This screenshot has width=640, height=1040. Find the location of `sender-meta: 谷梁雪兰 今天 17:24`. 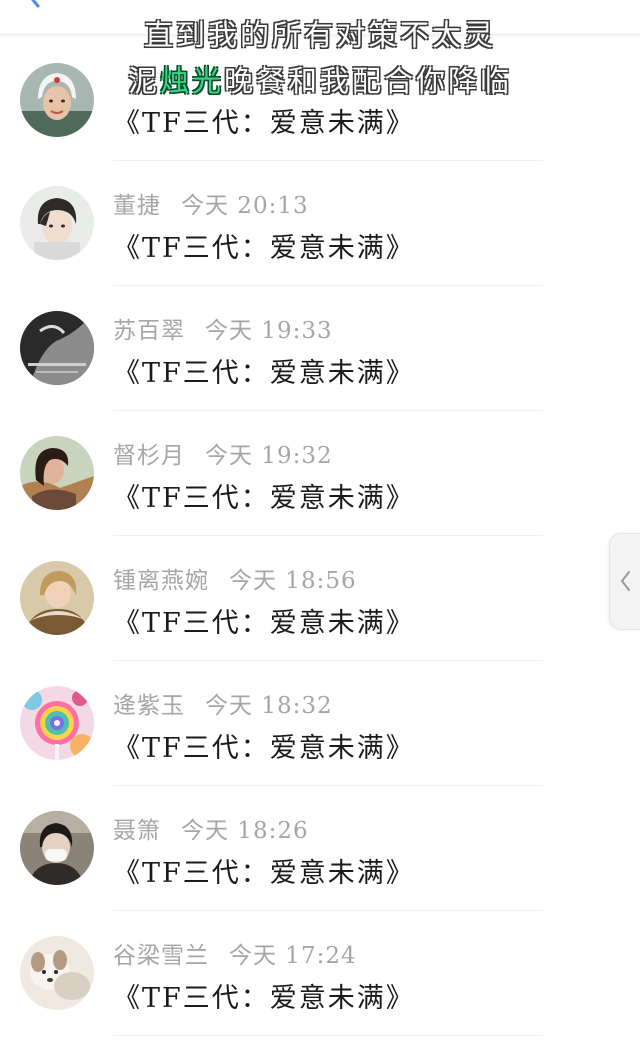

sender-meta: 谷梁雪兰 今天 17:24 is located at coordinates (235, 953).